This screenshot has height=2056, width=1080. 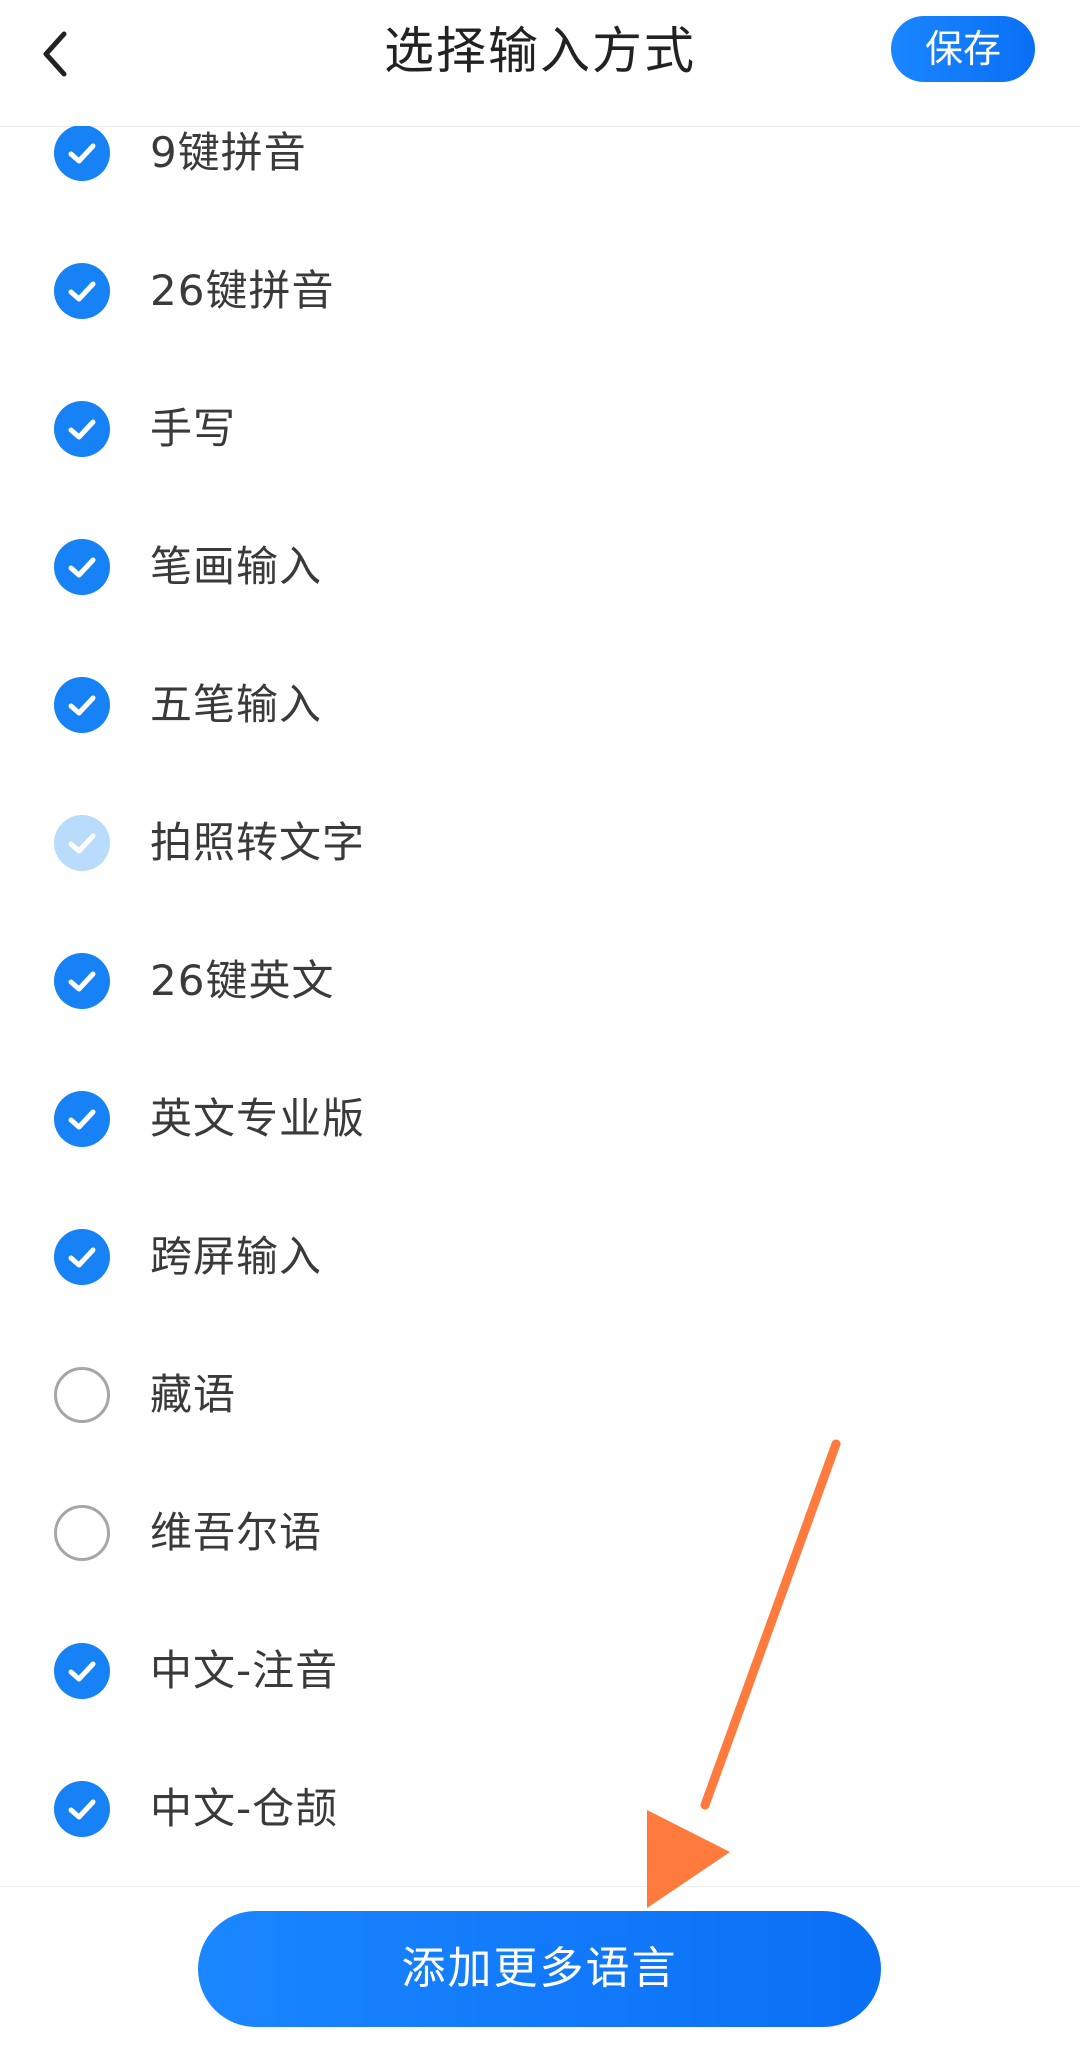 I want to click on list-item: 9键拼音, so click(x=540, y=173).